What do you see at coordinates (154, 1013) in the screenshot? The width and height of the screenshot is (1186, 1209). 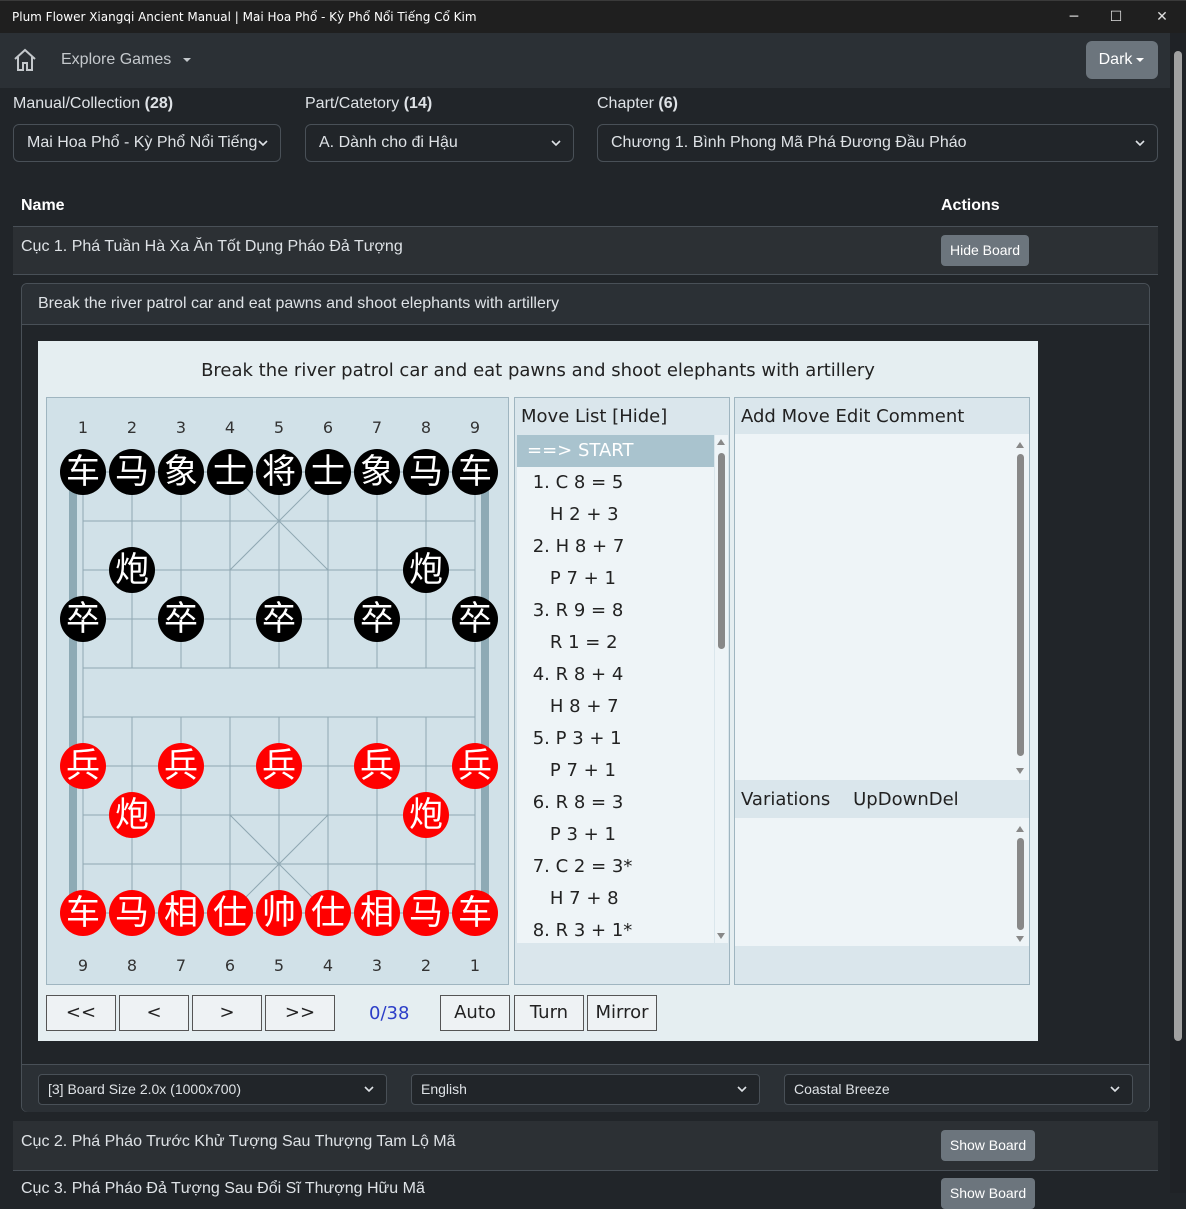 I see `prev-move-button: <` at bounding box center [154, 1013].